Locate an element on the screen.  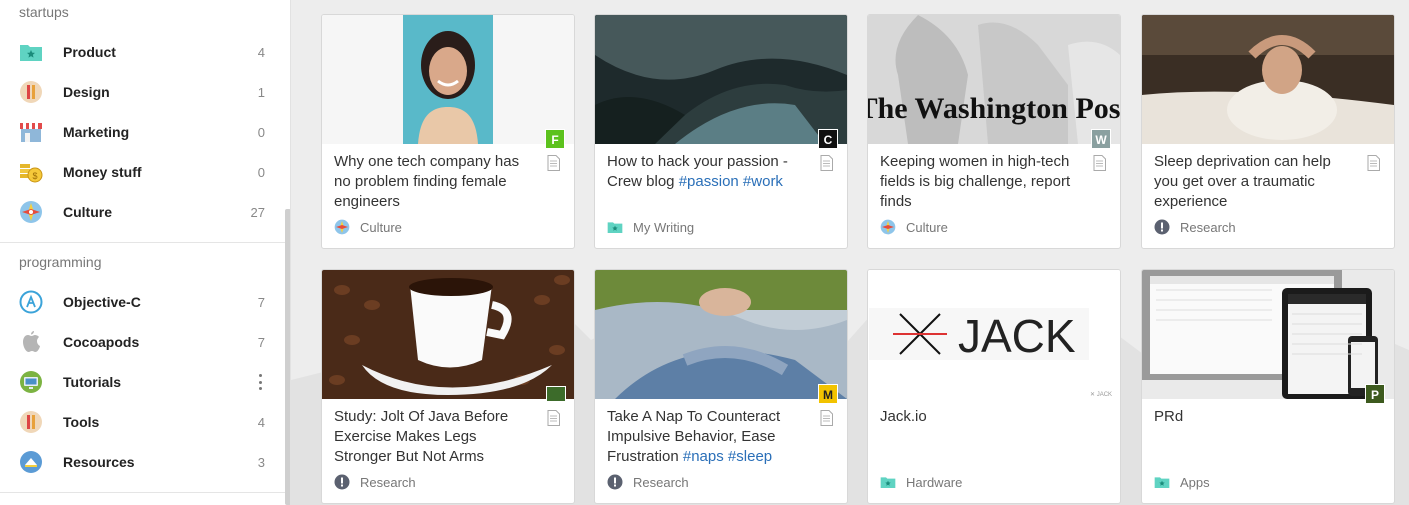
monitor-icon is located at coordinates (31, 382).